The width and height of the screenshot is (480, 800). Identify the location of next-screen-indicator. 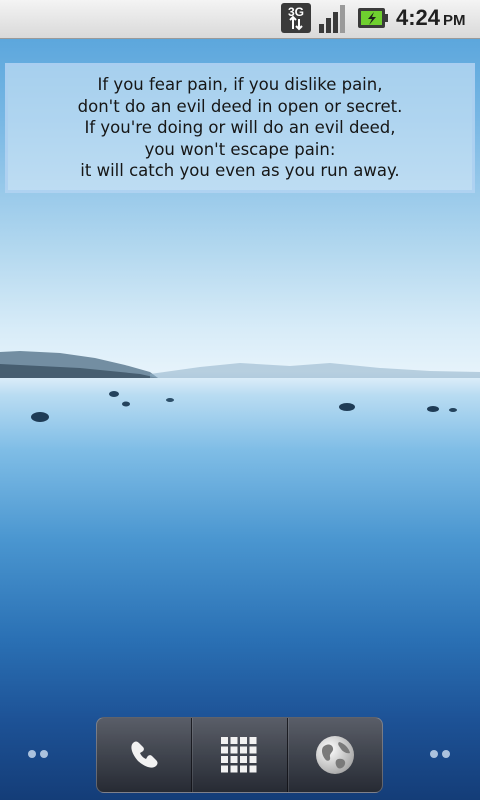
(441, 755).